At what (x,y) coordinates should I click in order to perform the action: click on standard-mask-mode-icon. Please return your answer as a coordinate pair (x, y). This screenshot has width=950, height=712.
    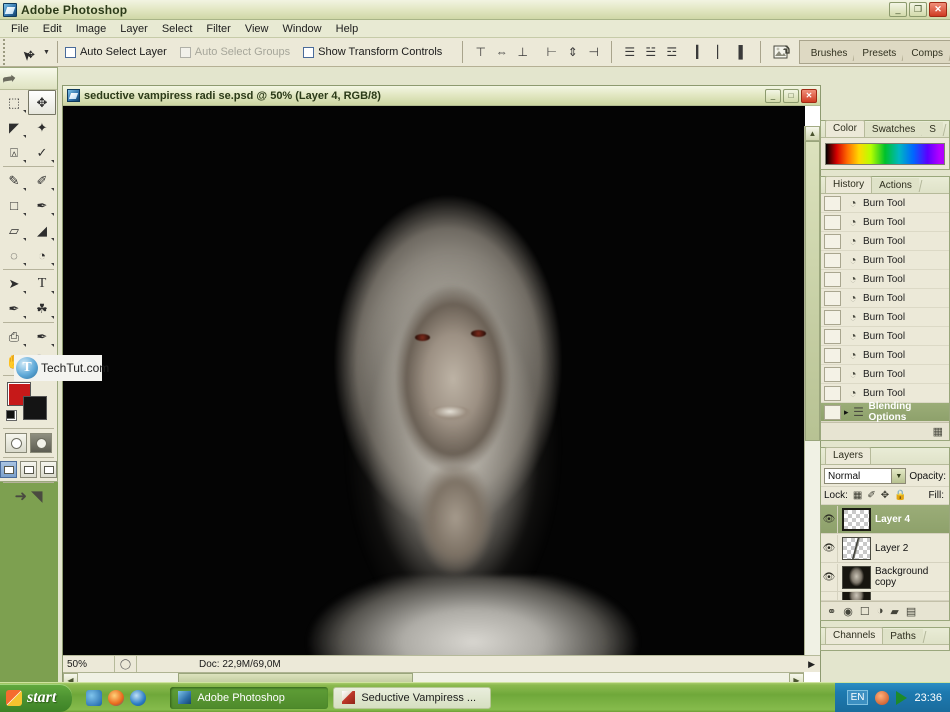
    Looking at the image, I should click on (16, 443).